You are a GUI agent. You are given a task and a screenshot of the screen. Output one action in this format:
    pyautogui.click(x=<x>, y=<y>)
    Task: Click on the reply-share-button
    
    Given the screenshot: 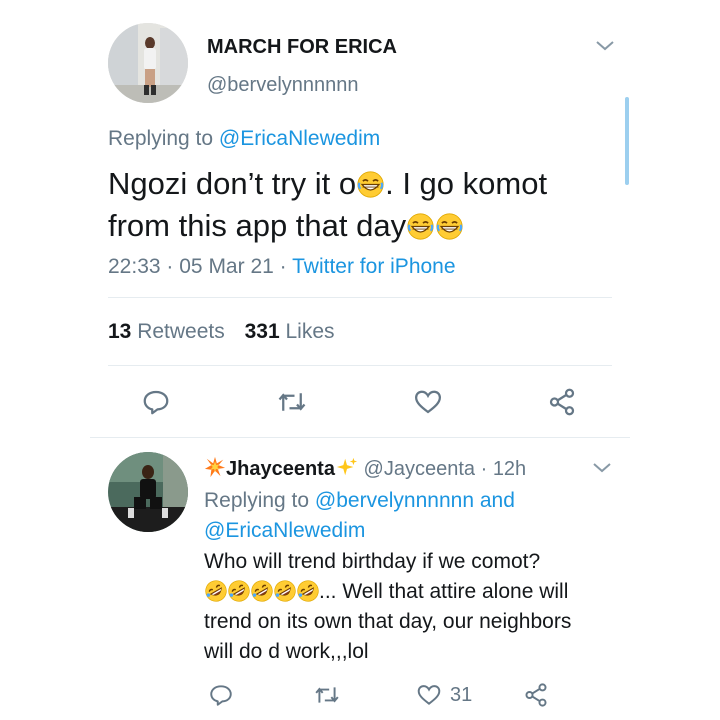 What is the action you would take?
    pyautogui.click(x=536, y=695)
    